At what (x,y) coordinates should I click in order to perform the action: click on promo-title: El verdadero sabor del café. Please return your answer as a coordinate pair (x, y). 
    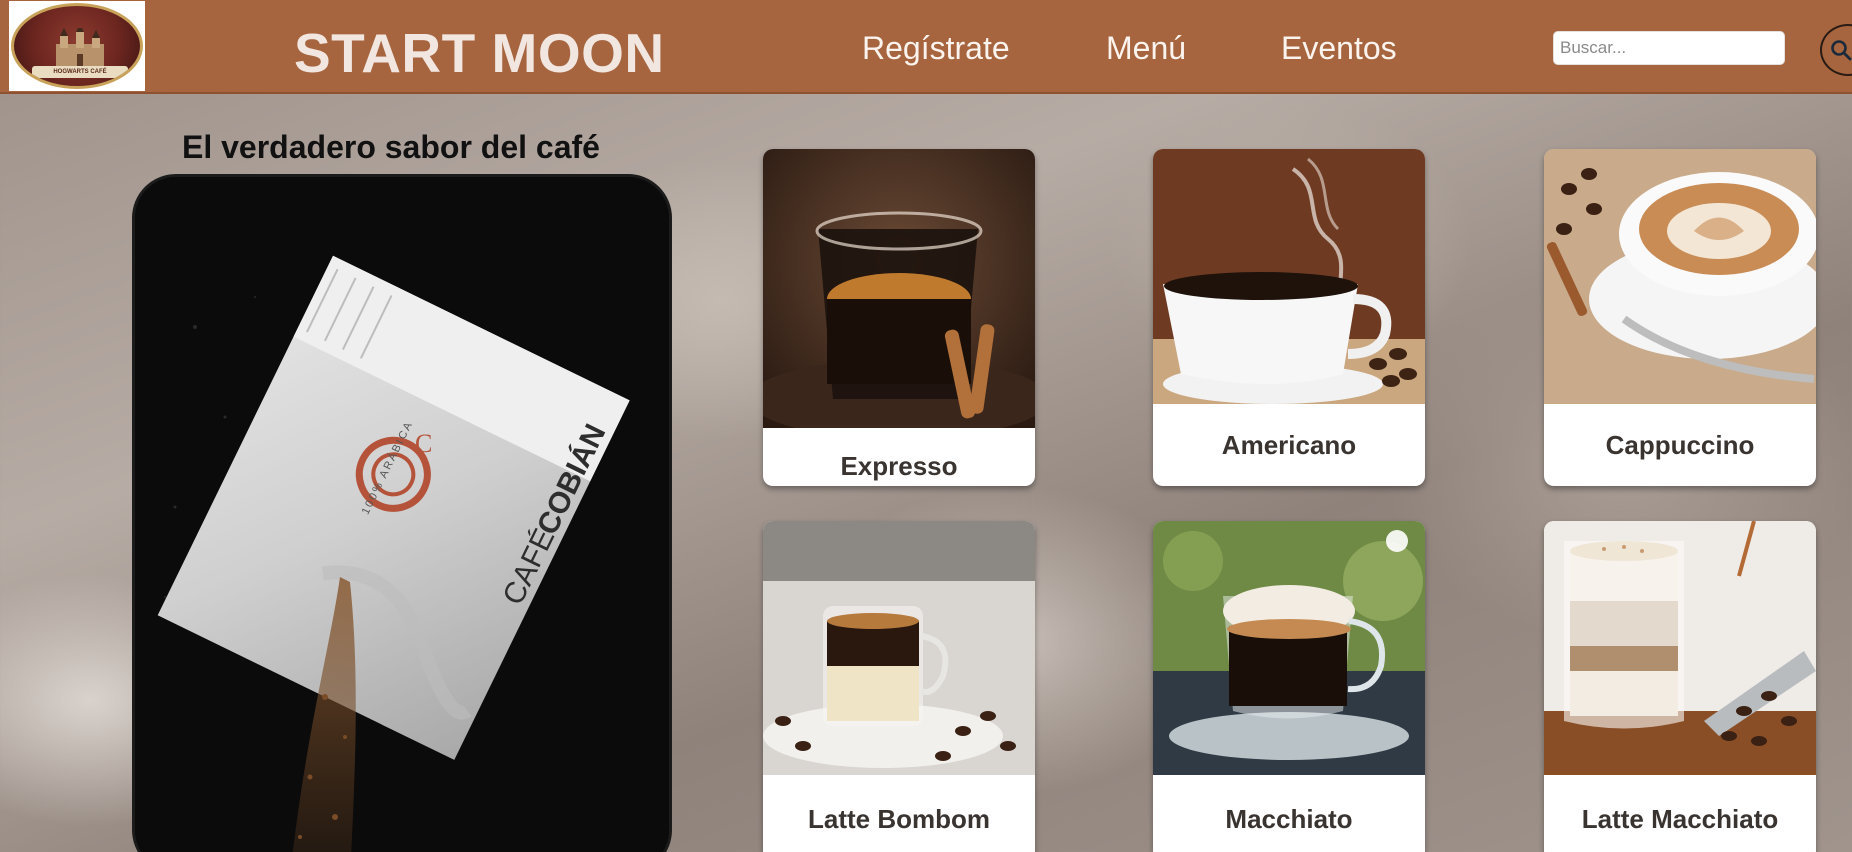
    Looking at the image, I should click on (391, 147).